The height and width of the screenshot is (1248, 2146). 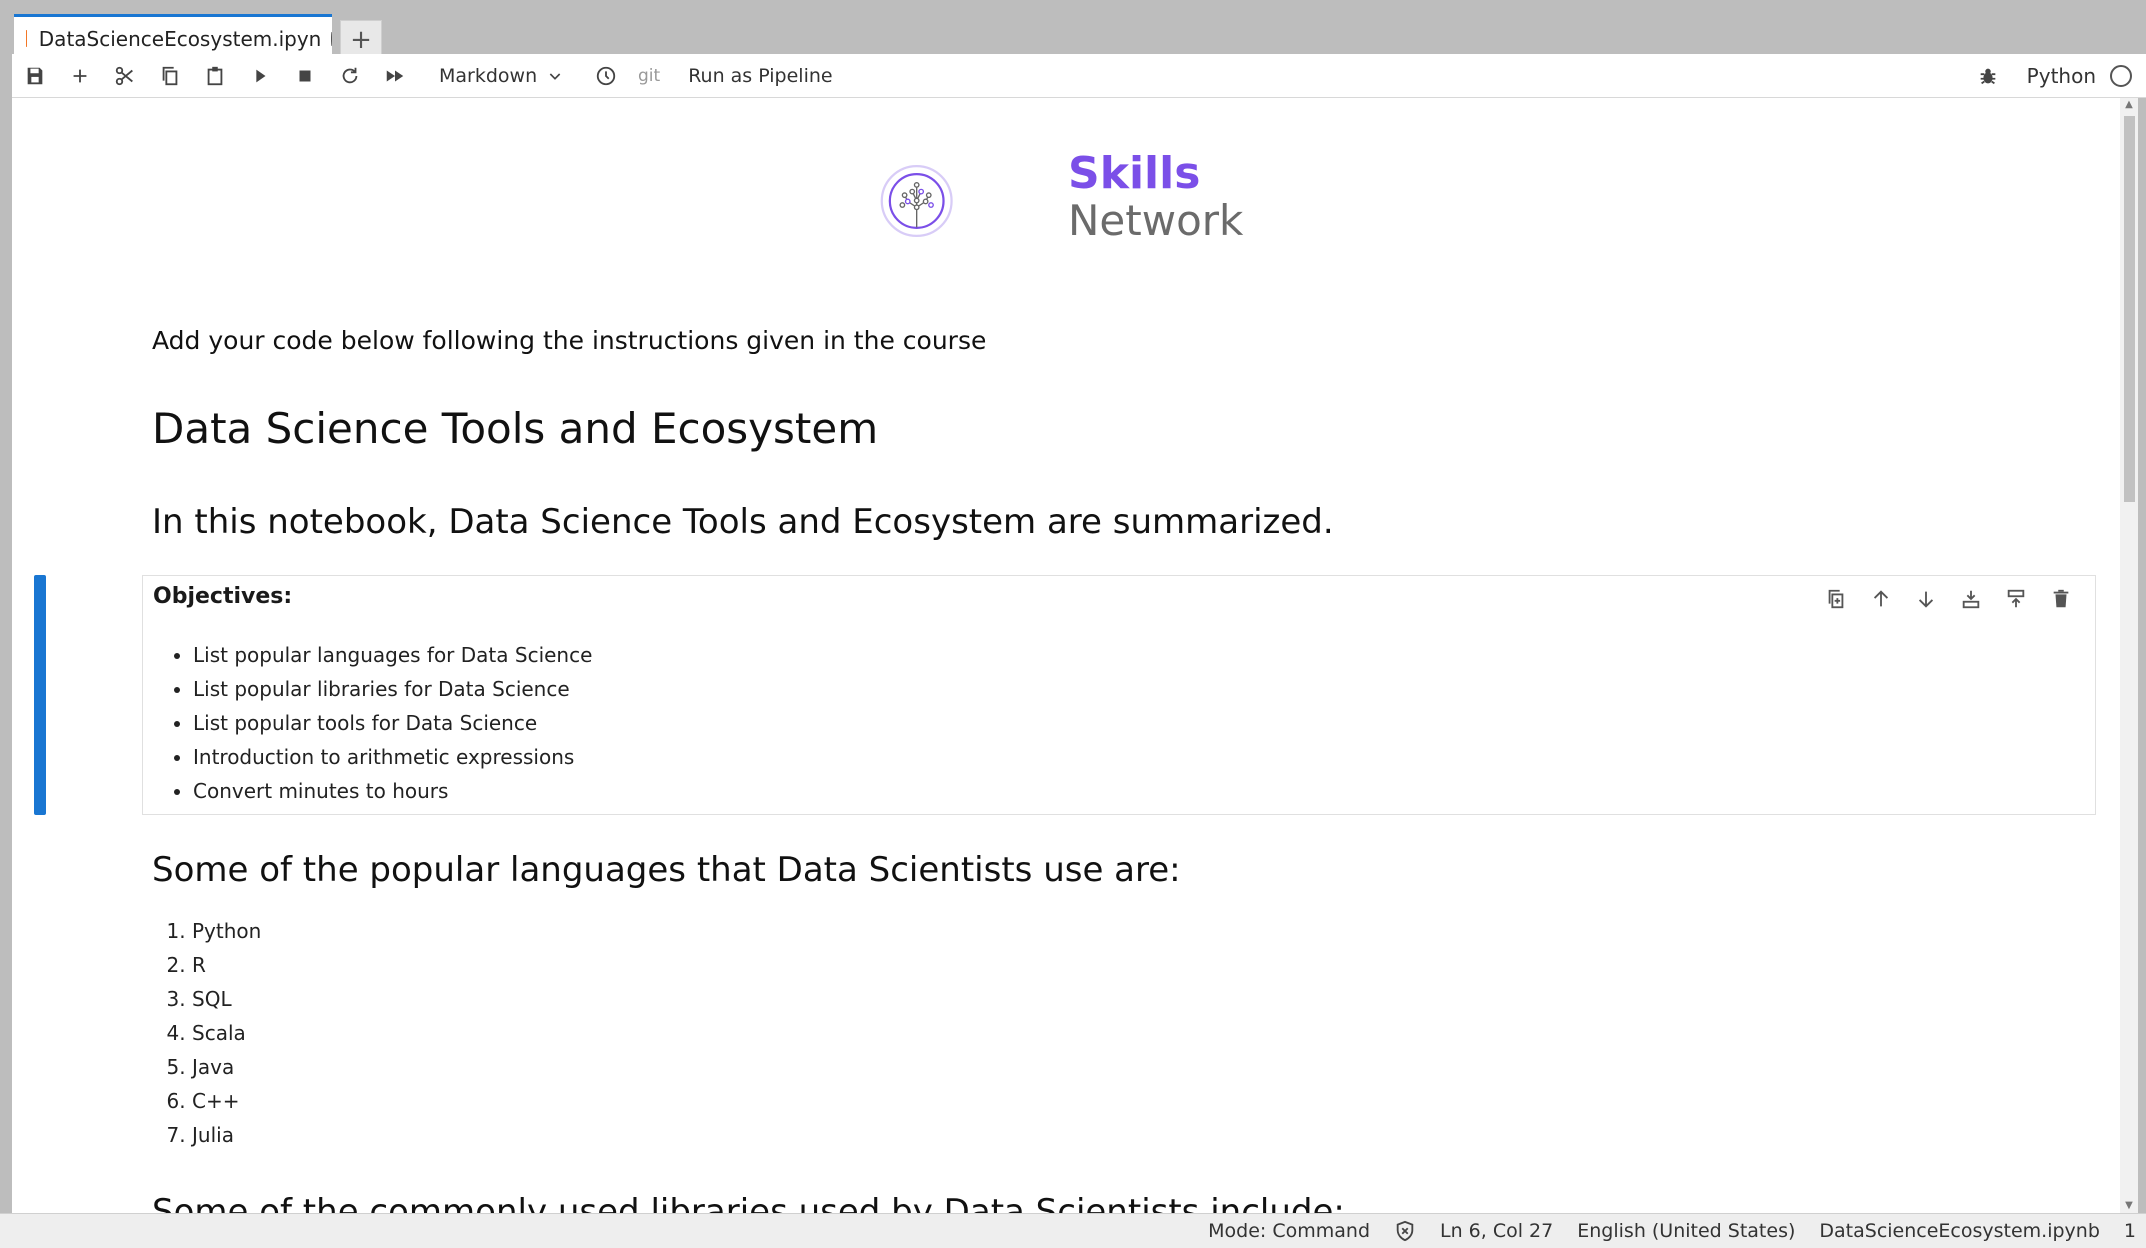 I want to click on insert-above-icon, so click(x=1970, y=599).